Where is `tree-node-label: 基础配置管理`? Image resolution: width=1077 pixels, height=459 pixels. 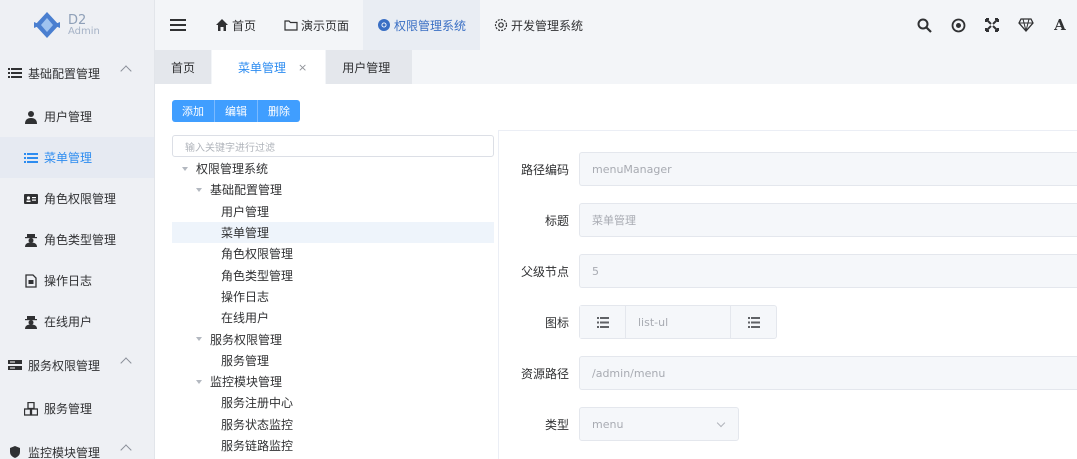
tree-node-label: 基础配置管理 is located at coordinates (246, 190).